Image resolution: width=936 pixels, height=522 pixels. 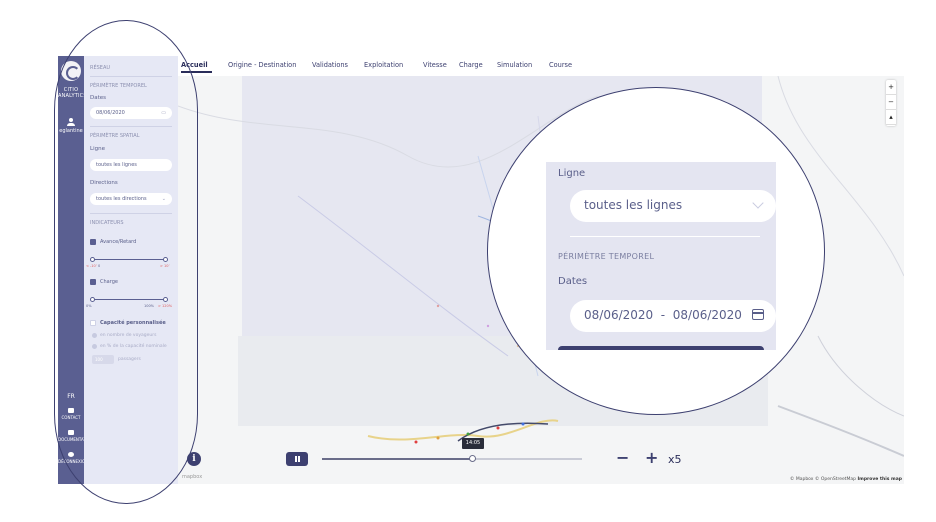 I want to click on zoom-dates-label: Dates, so click(x=573, y=281).